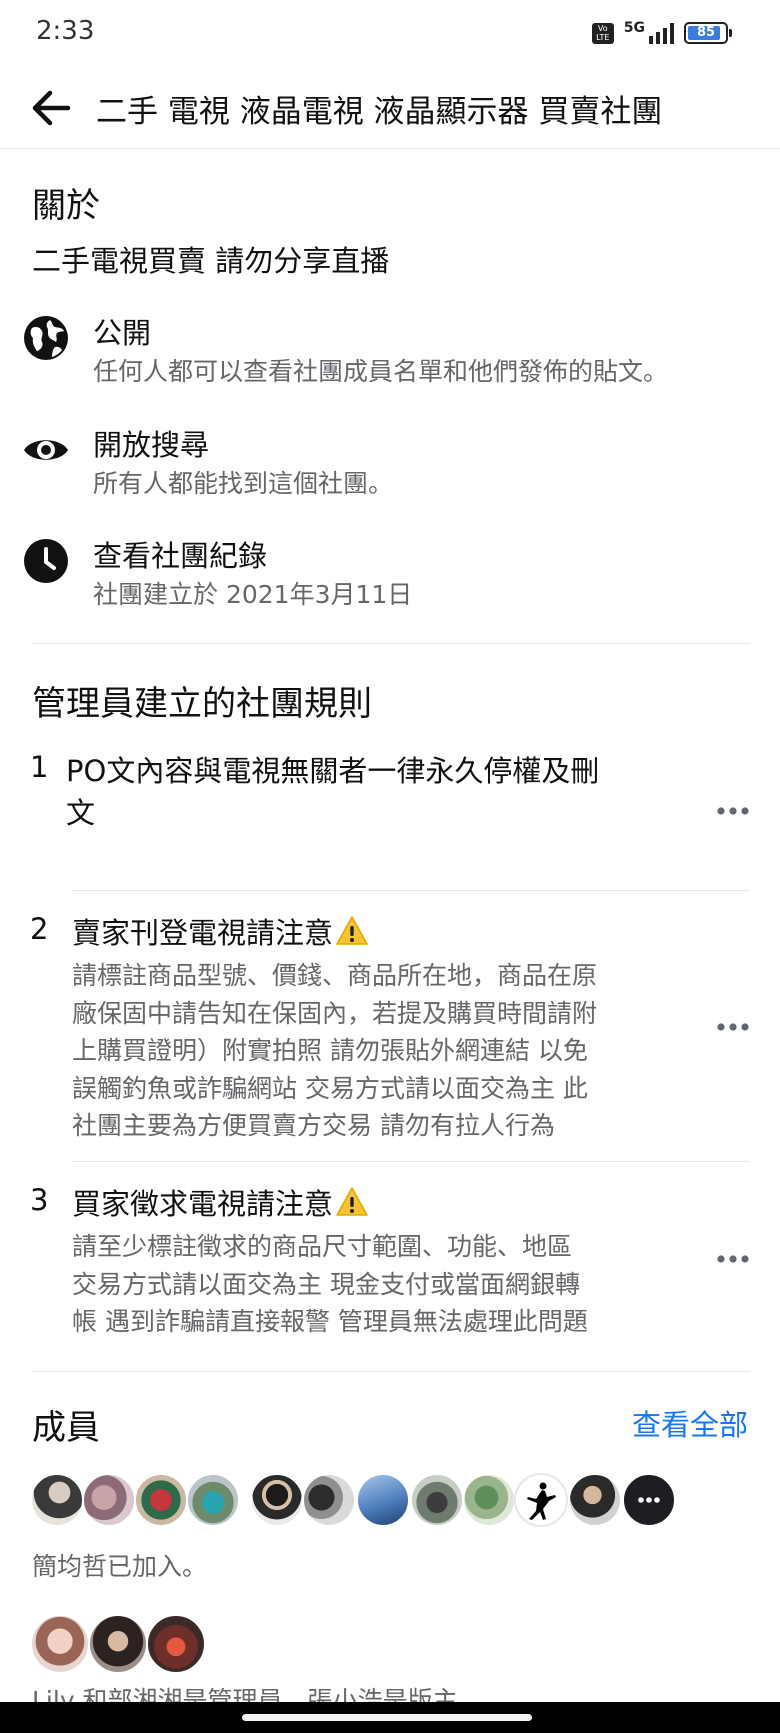 The image size is (780, 1733). Describe the element at coordinates (39, 767) in the screenshot. I see `rule-number: 1` at that location.